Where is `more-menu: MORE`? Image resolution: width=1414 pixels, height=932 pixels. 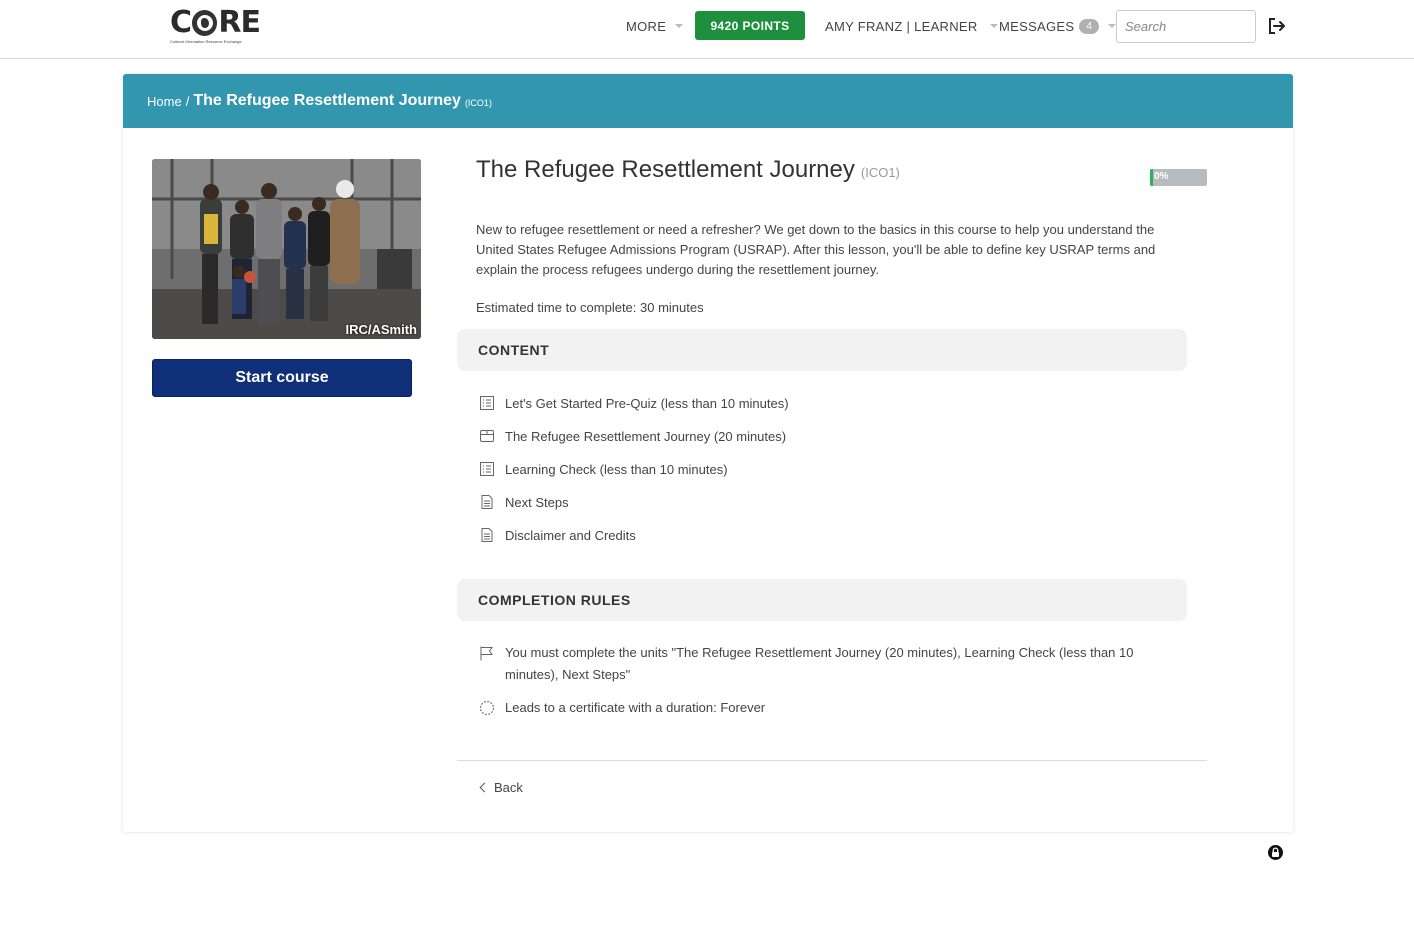
more-menu: MORE is located at coordinates (655, 26).